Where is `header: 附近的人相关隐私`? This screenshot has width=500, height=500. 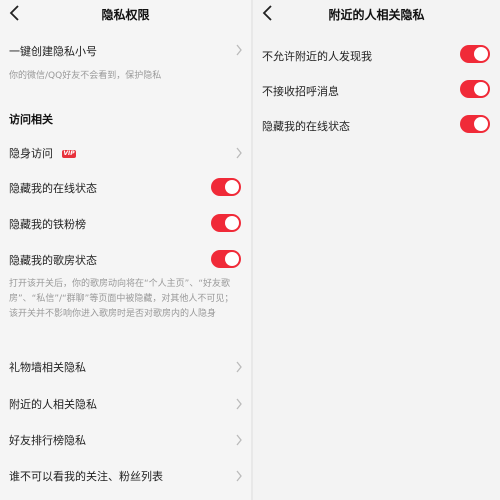 header: 附近的人相关隐私 is located at coordinates (376, 15).